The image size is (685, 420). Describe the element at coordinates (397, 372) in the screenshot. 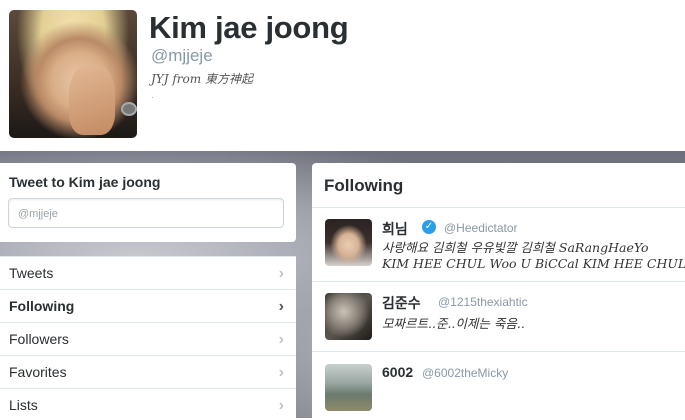

I see `user-name: 6002` at that location.